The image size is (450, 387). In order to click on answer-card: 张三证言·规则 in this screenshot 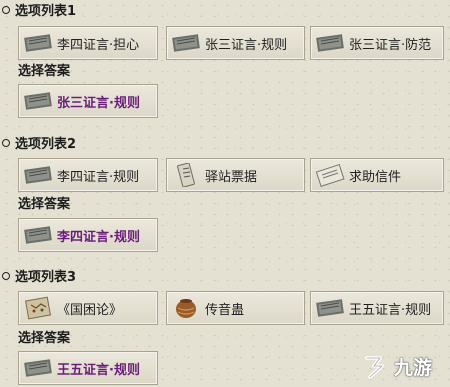, I will do `click(88, 101)`.